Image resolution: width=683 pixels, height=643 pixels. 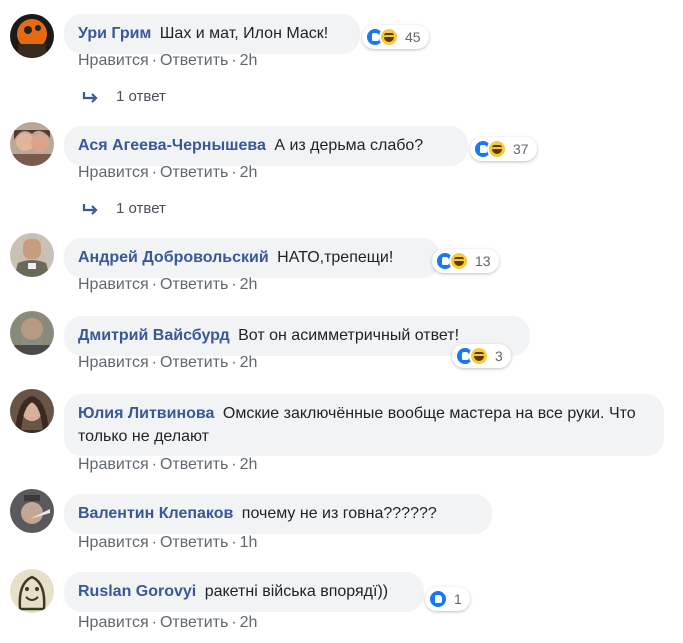 What do you see at coordinates (438, 599) in the screenshot?
I see `like-reaction-icon` at bounding box center [438, 599].